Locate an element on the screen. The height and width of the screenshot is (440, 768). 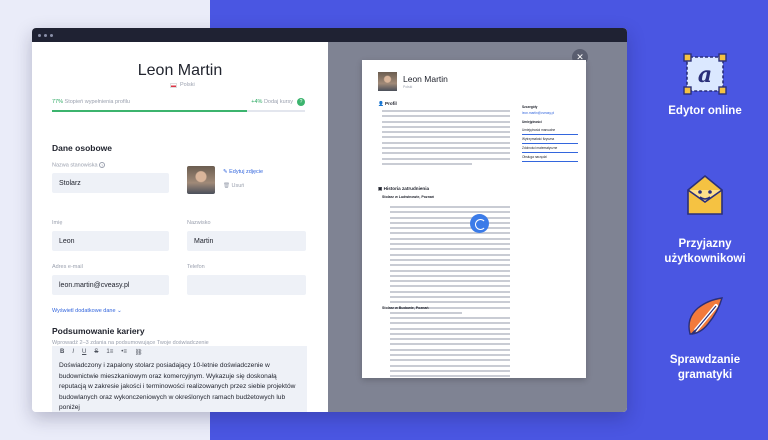
feature-label: Przyjazny użytkownikowi is located at coordinates (705, 251).